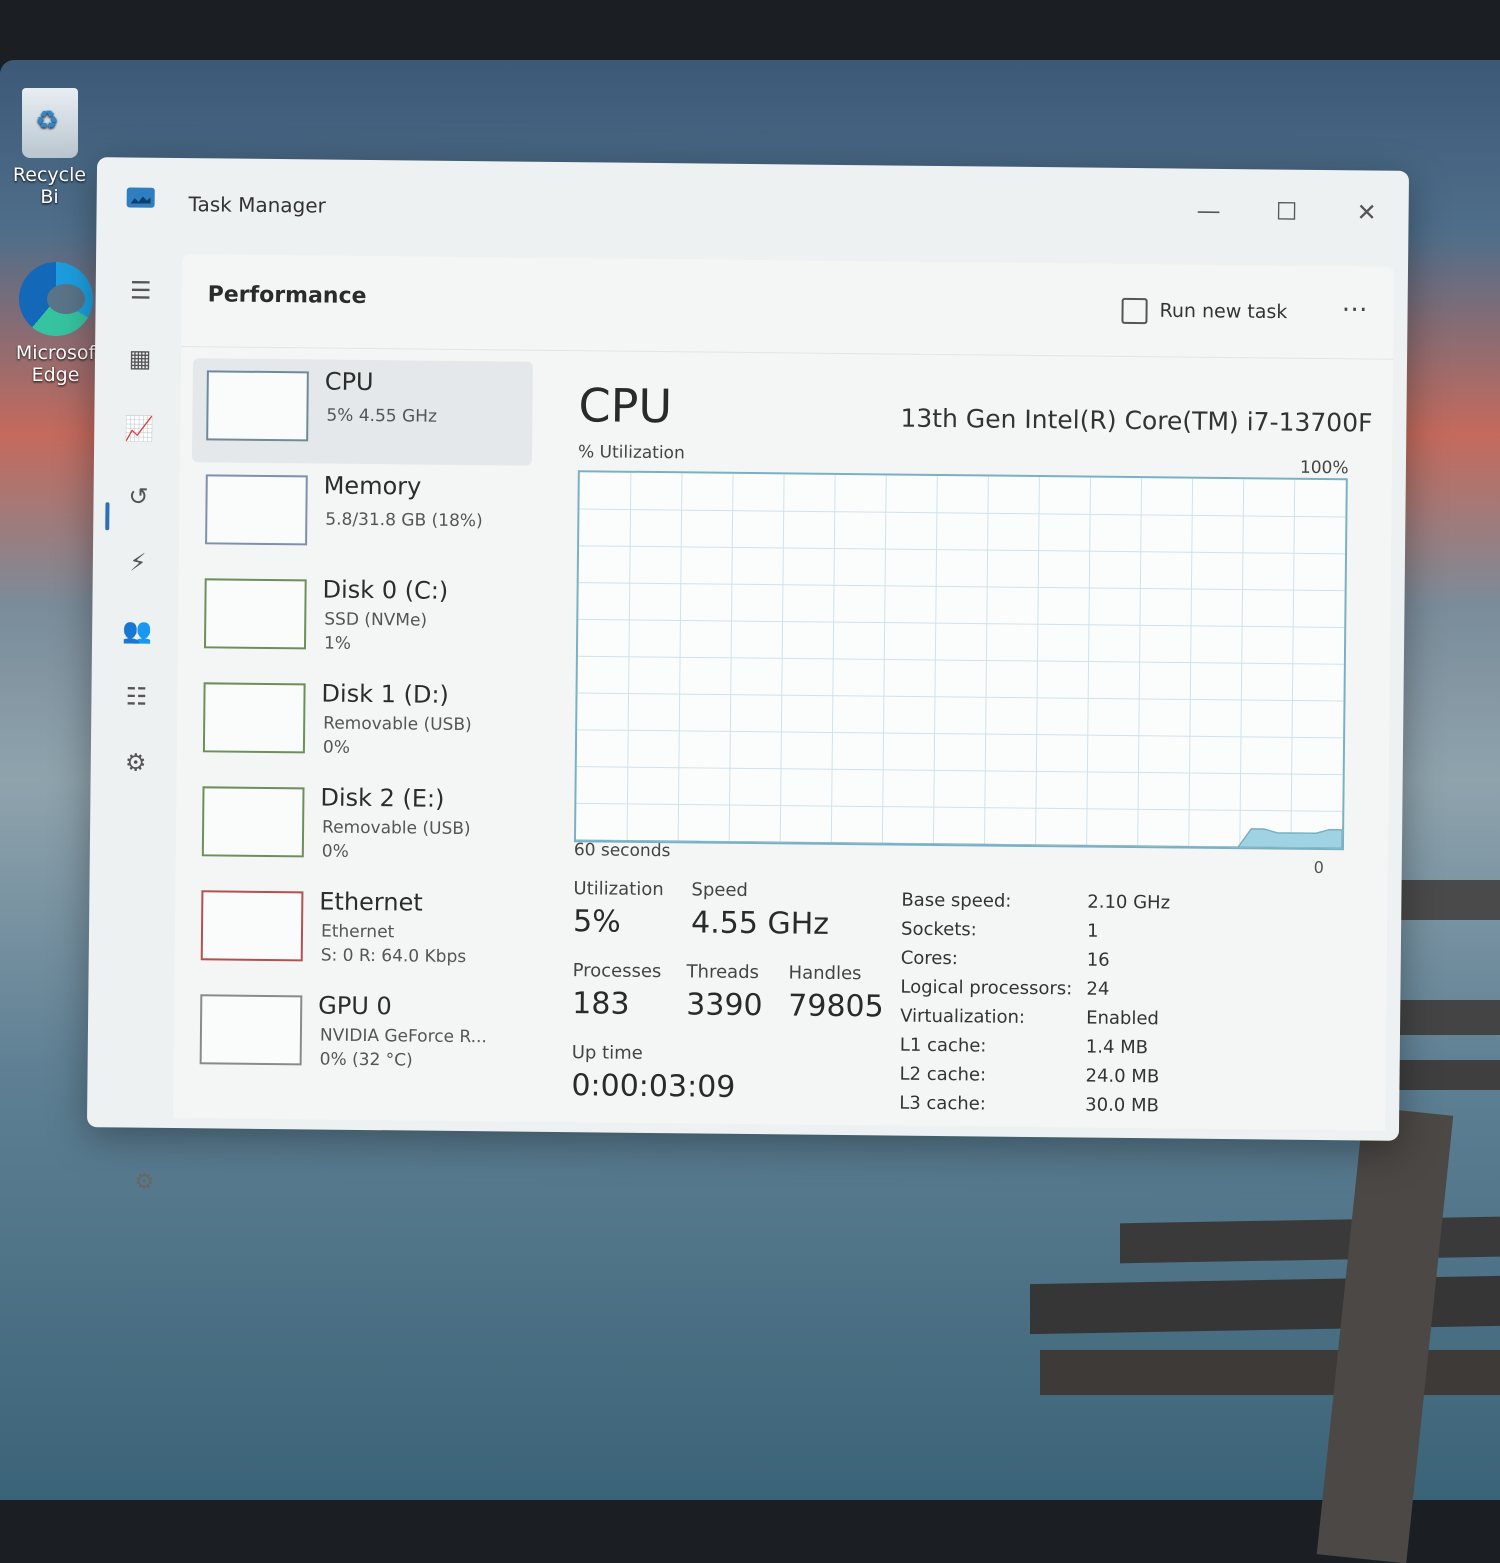  I want to click on processes-label: Processes, so click(617, 971).